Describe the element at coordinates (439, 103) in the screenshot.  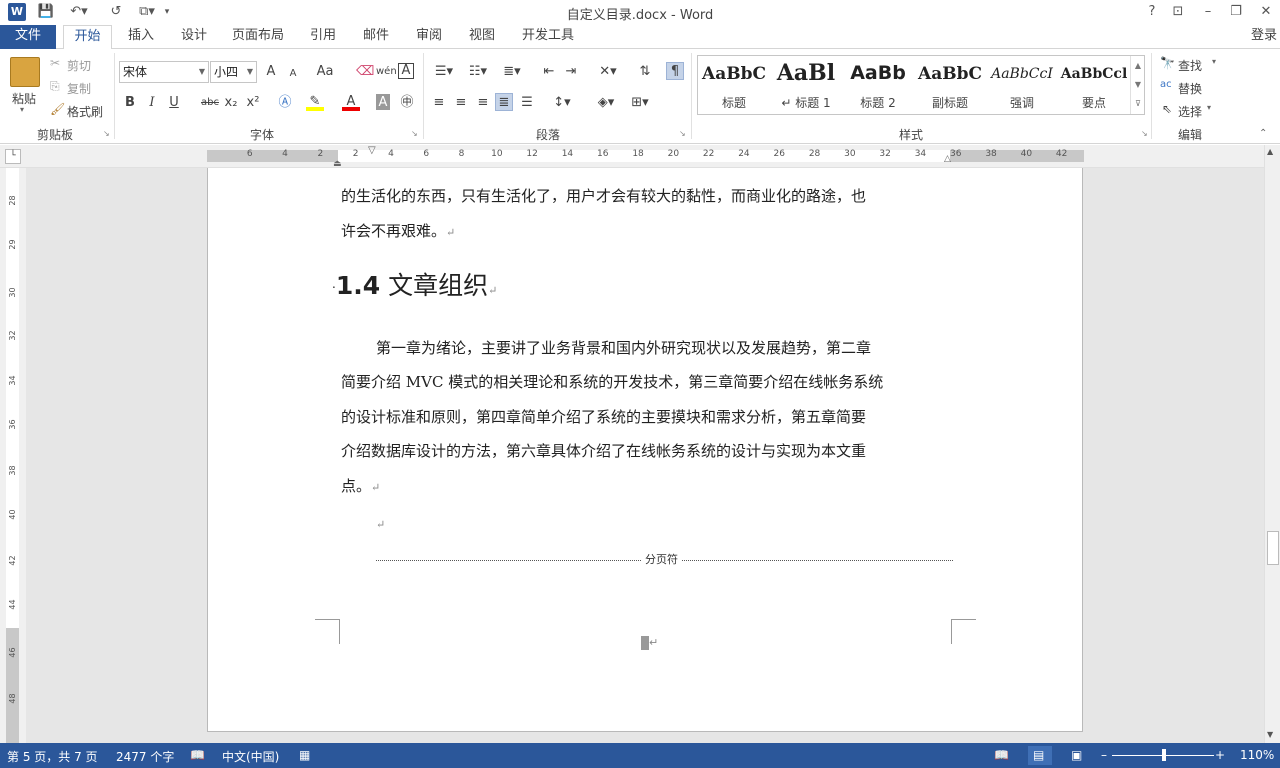
I see `align-left-icon: ≡` at that location.